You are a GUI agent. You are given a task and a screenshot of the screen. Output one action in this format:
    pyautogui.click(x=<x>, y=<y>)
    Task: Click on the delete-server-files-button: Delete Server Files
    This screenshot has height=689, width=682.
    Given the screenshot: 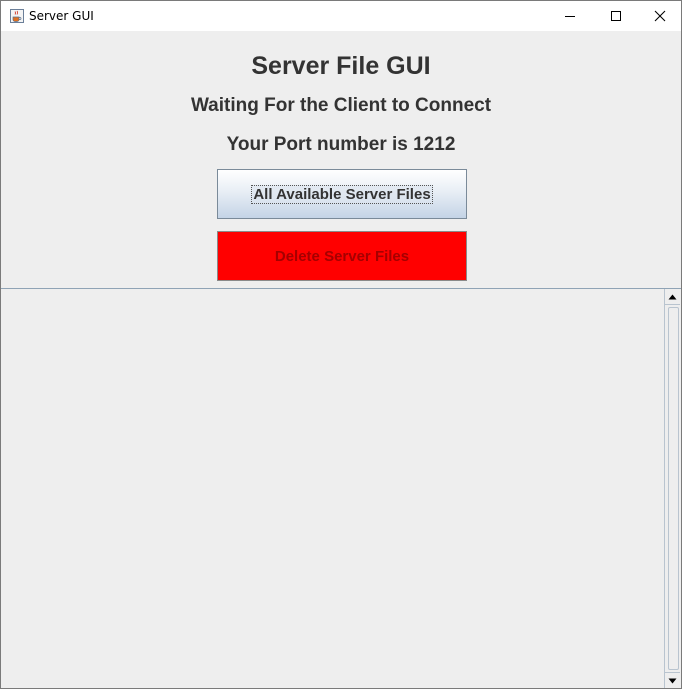 What is the action you would take?
    pyautogui.click(x=342, y=256)
    